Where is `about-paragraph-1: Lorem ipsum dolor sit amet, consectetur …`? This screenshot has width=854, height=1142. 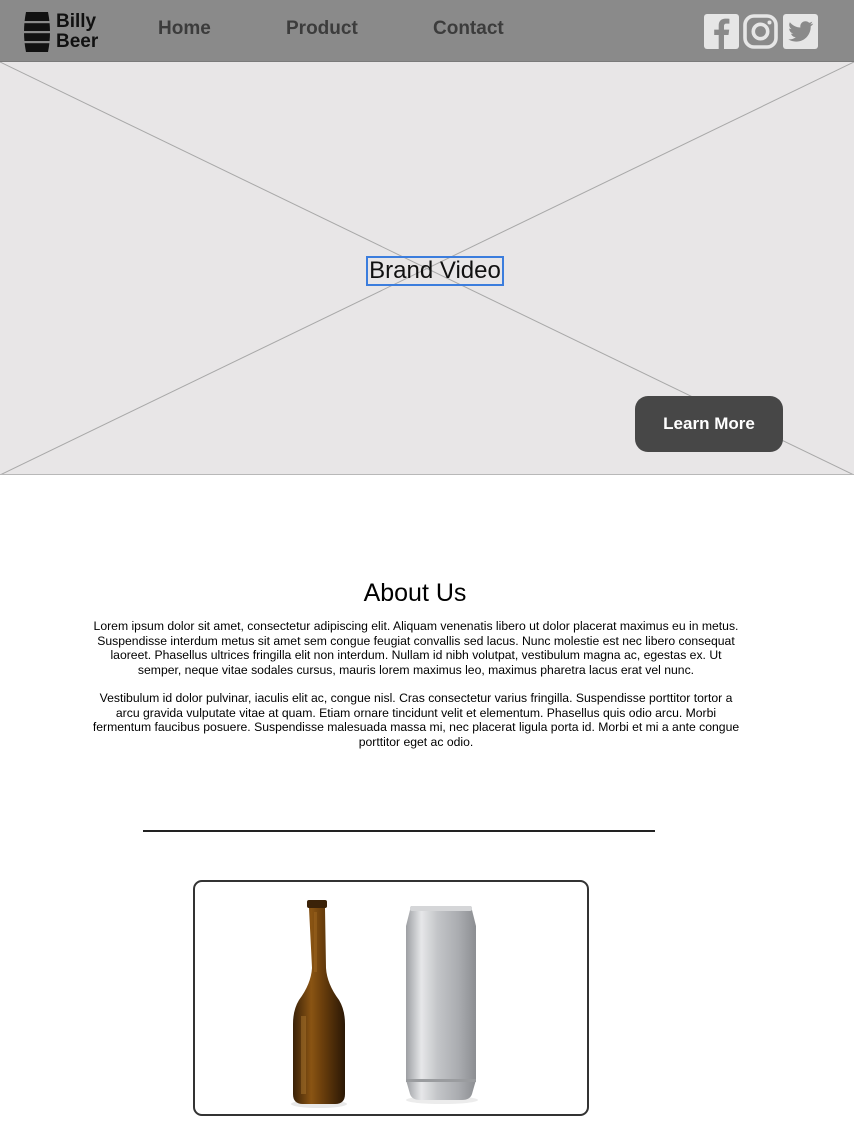
about-paragraph-1: Lorem ipsum dolor sit amet, consectetur … is located at coordinates (416, 648).